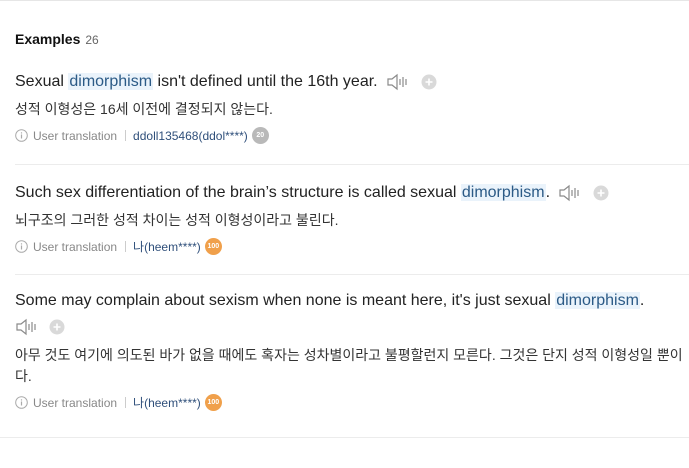 The image size is (689, 468). I want to click on example-translation: 성적 이형성은 16세 이전에 결정되지 않는다., so click(144, 109).